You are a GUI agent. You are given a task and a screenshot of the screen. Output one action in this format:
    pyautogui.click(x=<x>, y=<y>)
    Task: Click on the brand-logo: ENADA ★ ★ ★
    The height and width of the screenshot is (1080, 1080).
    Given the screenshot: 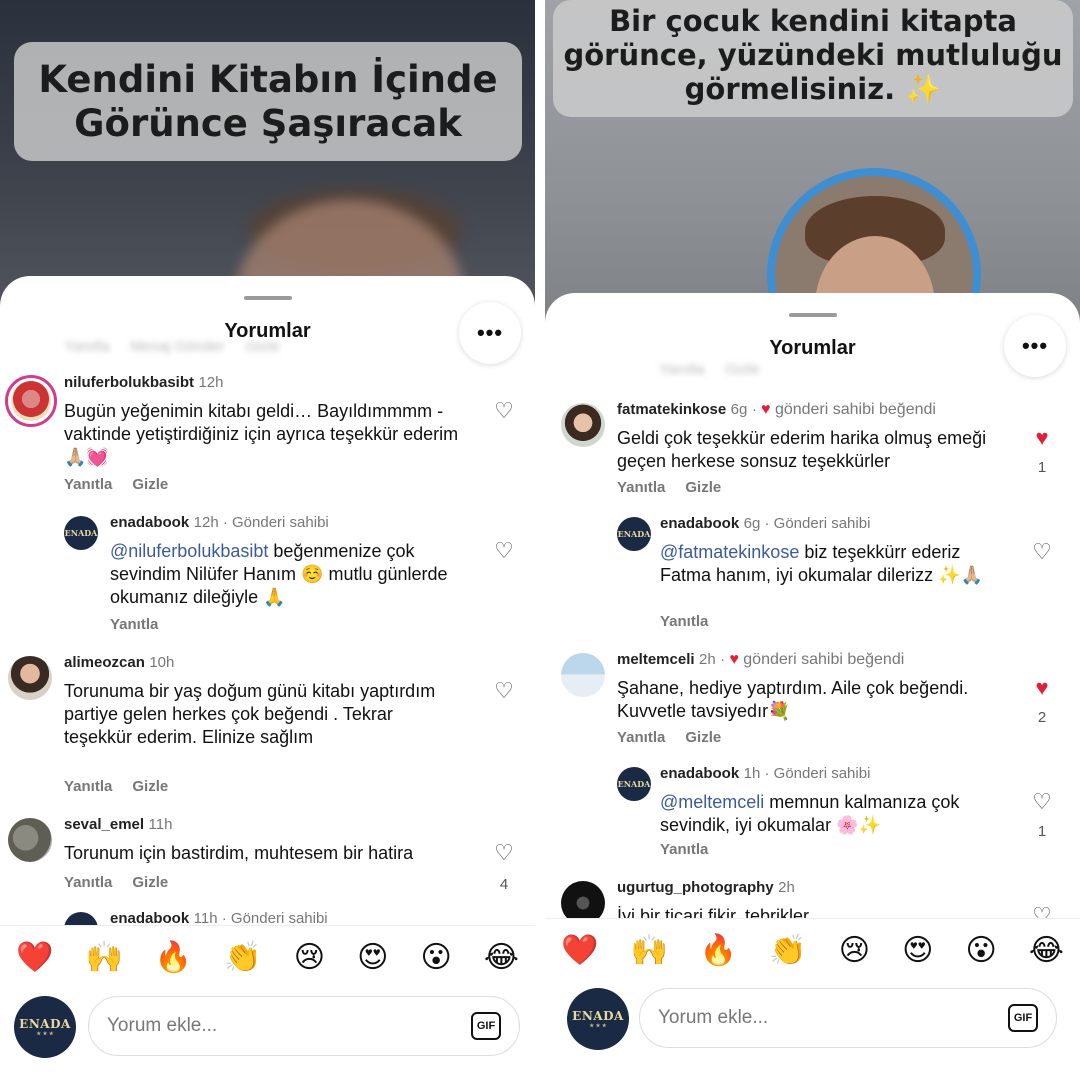 What is the action you would take?
    pyautogui.click(x=45, y=1027)
    